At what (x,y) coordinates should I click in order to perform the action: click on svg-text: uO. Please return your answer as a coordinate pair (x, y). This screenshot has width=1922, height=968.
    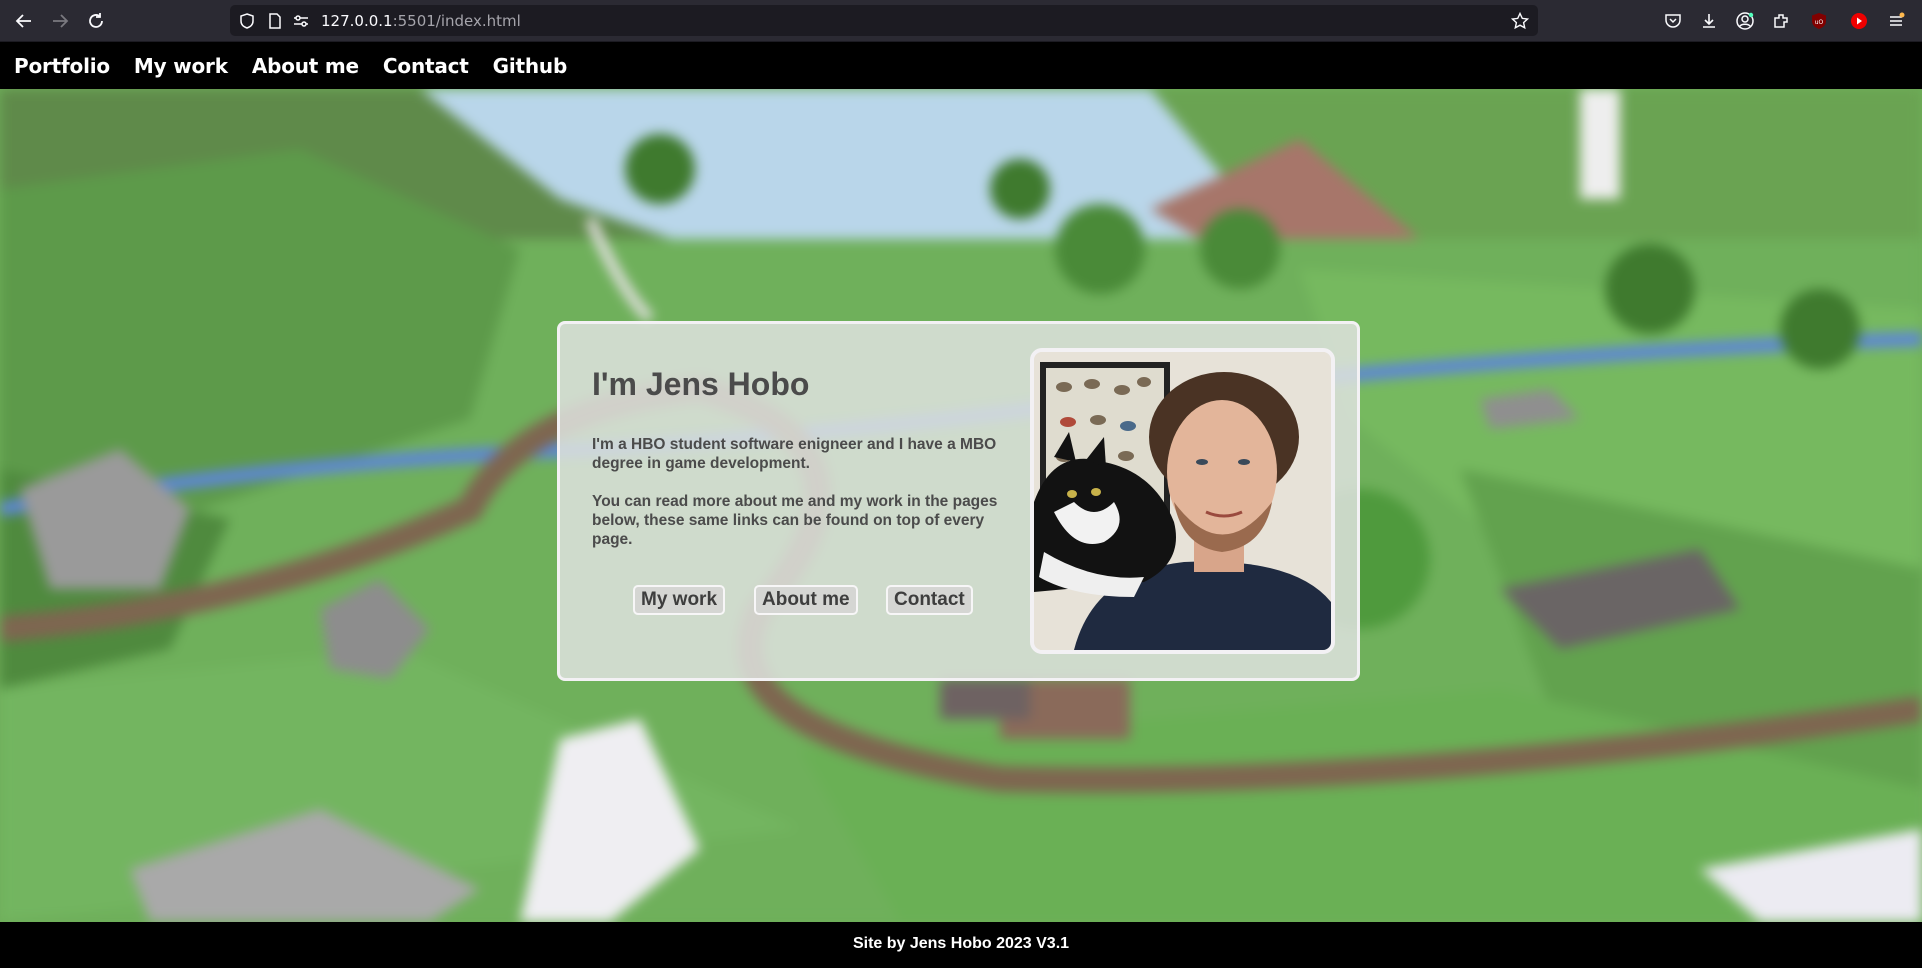
    Looking at the image, I should click on (1819, 22).